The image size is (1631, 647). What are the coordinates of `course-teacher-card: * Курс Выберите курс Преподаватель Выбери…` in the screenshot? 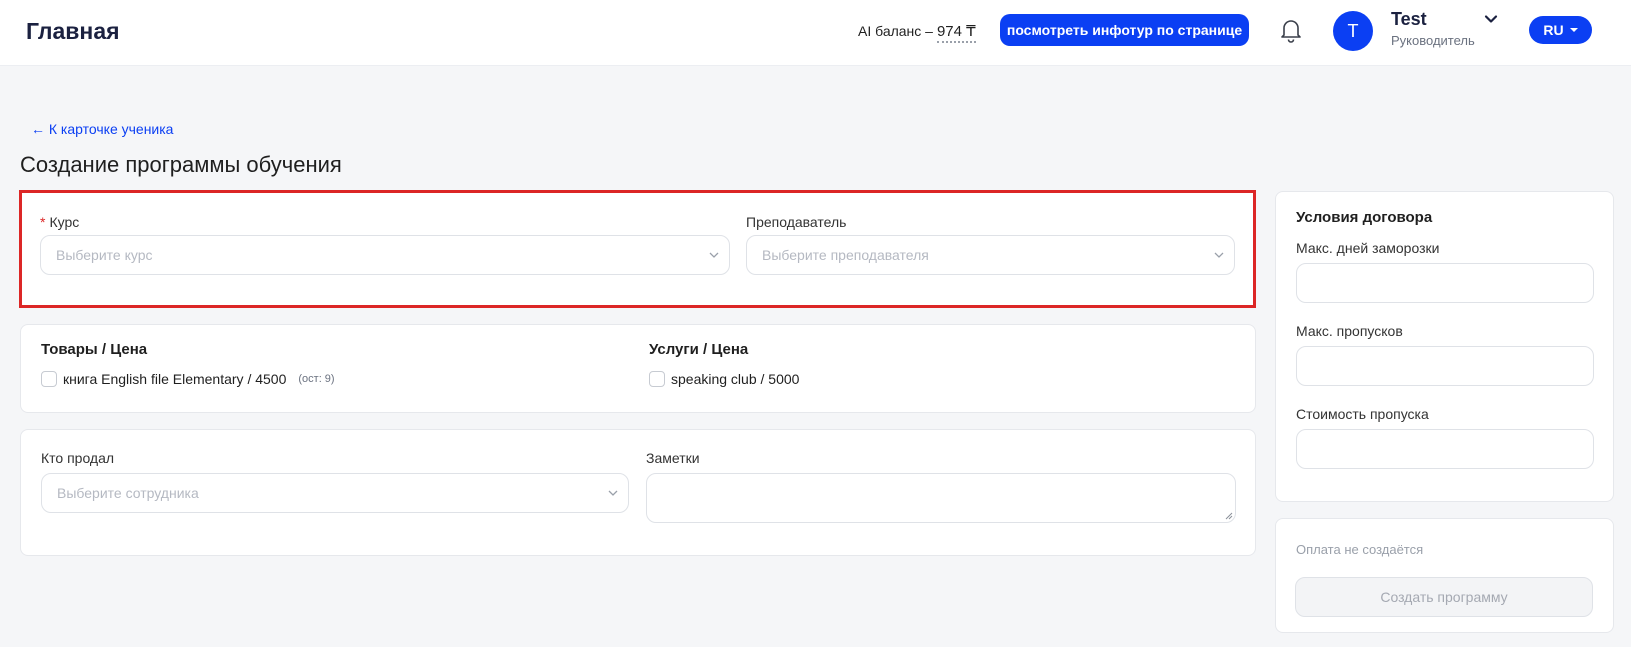 It's located at (637, 249).